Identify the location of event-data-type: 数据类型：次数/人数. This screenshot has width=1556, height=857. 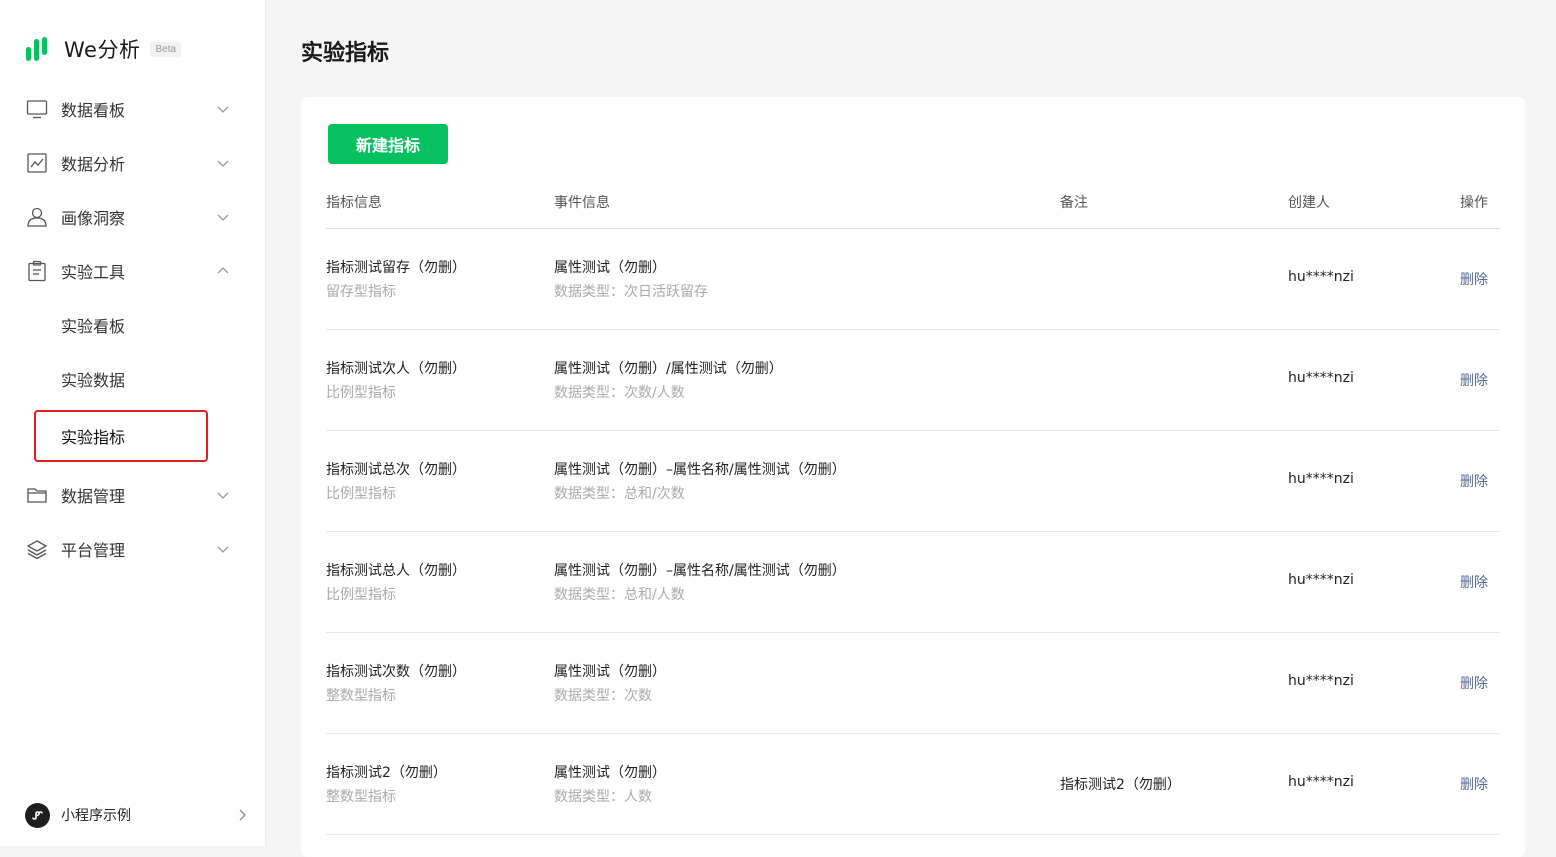
(619, 393).